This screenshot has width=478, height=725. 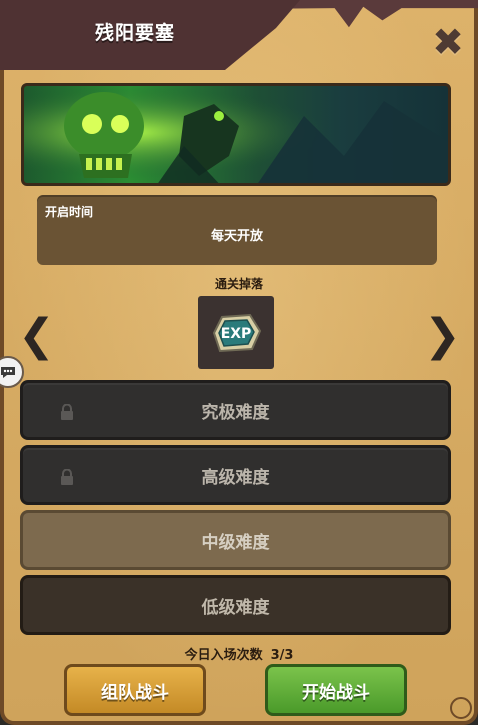 I want to click on close-icon: ✖, so click(x=448, y=42).